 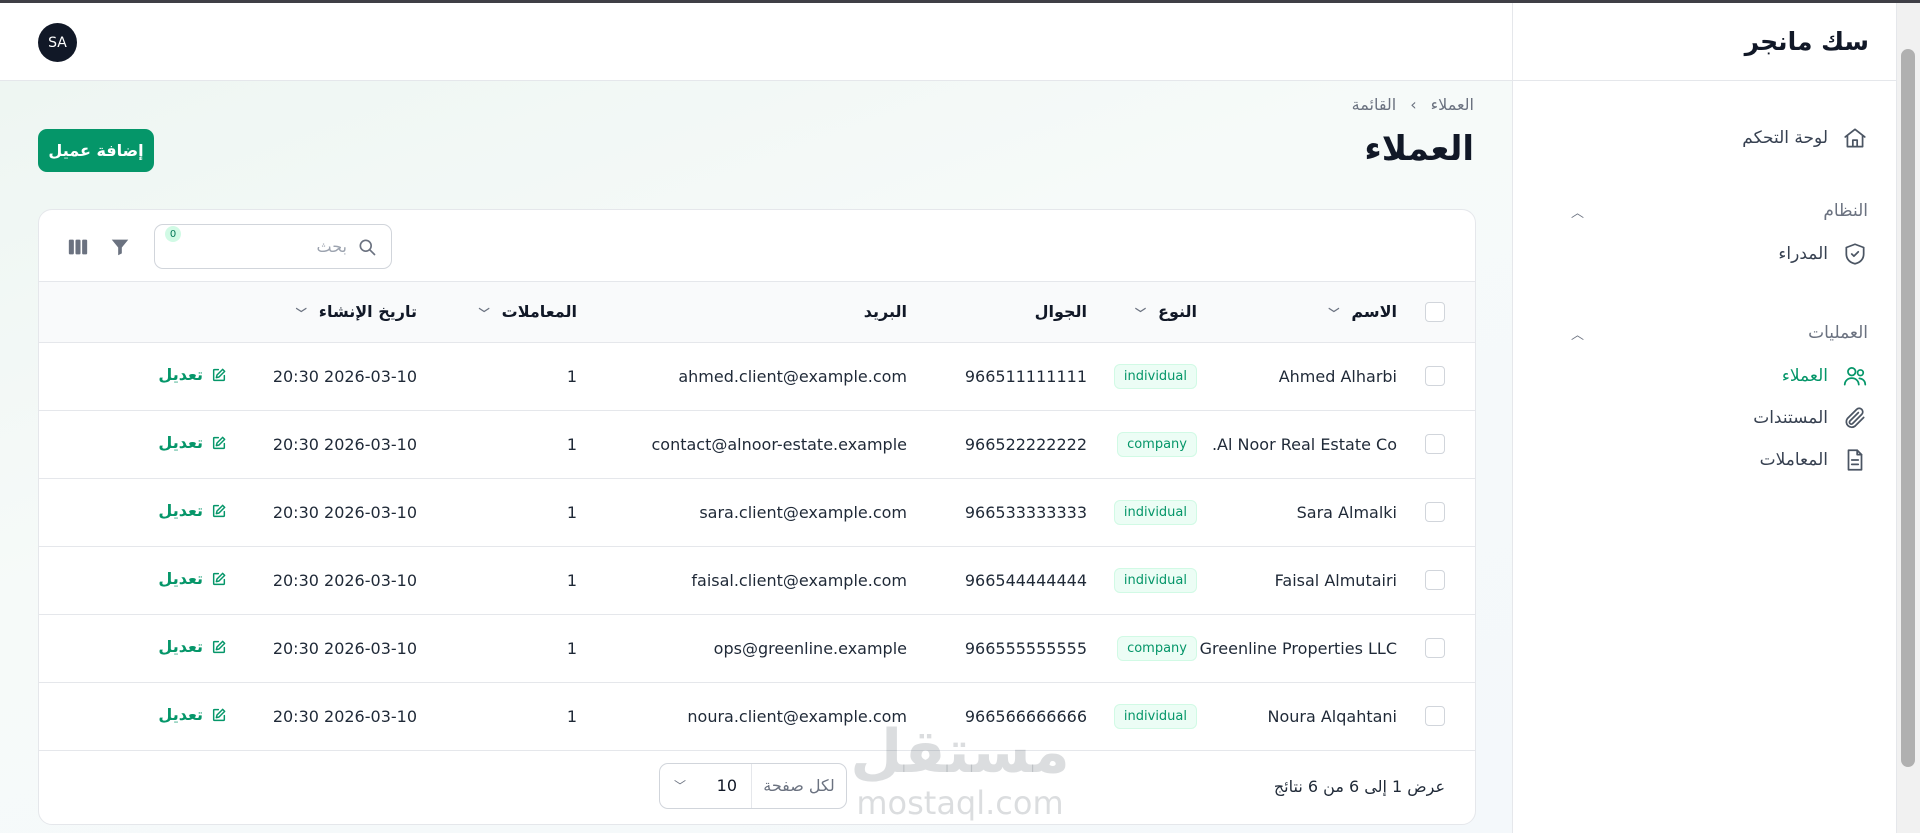 What do you see at coordinates (885, 312) in the screenshot?
I see `column-header-email: البريد` at bounding box center [885, 312].